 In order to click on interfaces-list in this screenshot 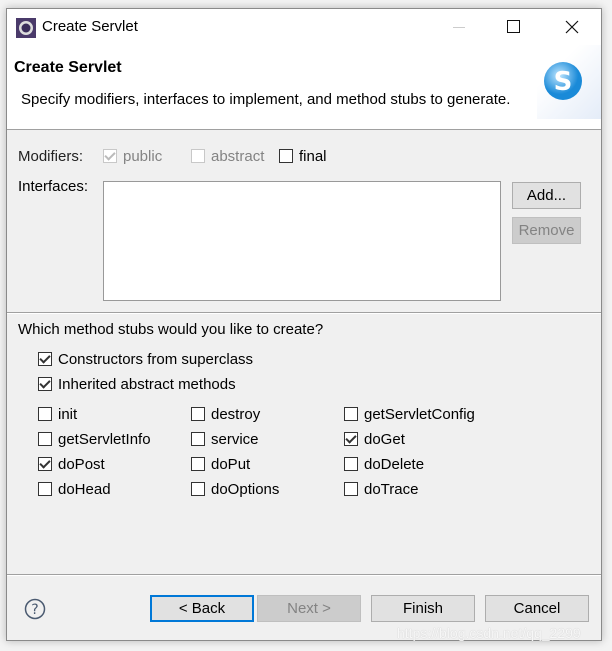, I will do `click(302, 241)`.